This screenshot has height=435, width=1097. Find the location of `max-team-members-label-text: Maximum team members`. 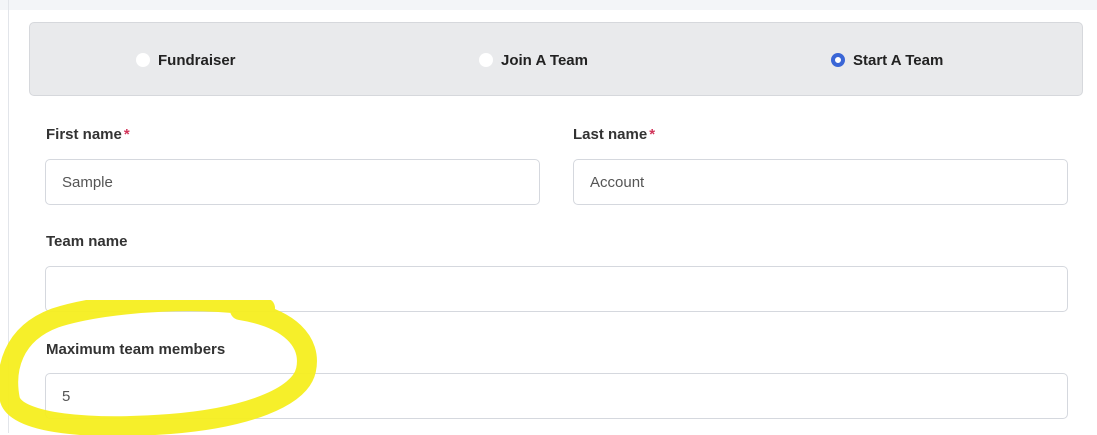

max-team-members-label-text: Maximum team members is located at coordinates (136, 349).